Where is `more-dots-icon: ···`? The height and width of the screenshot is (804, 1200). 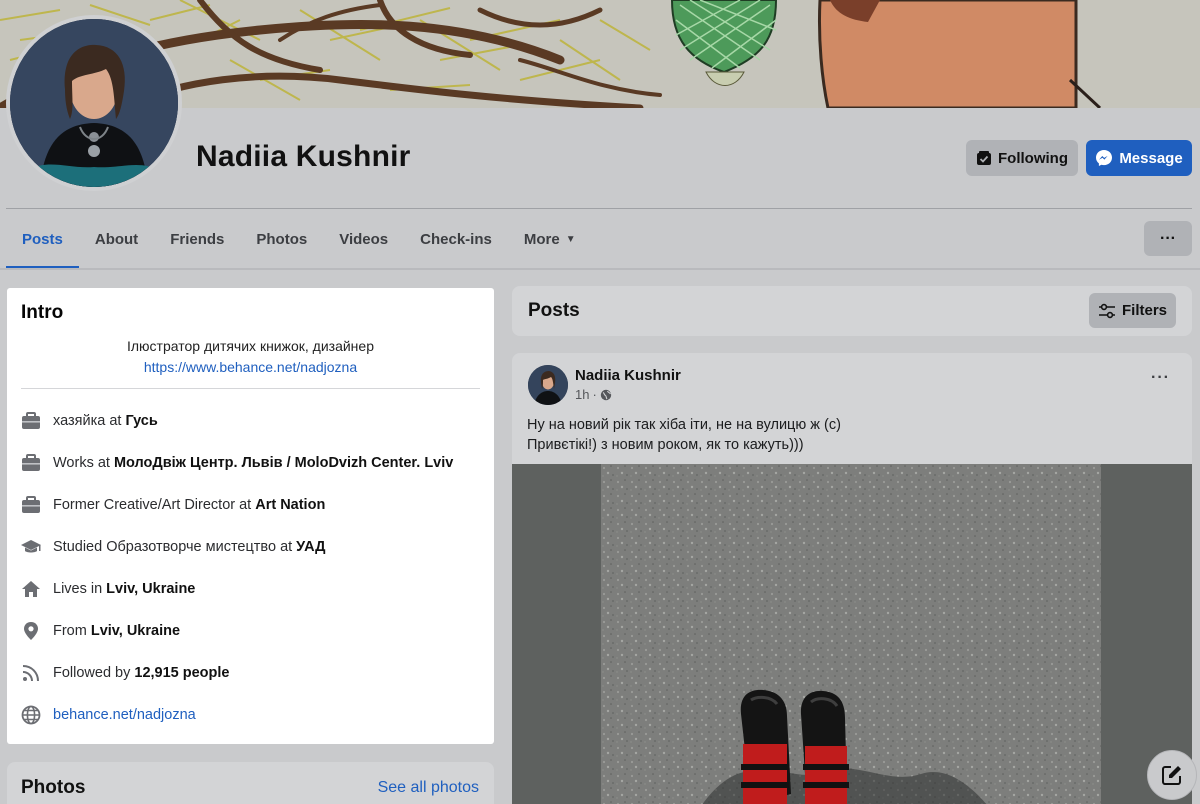 more-dots-icon: ··· is located at coordinates (1168, 238).